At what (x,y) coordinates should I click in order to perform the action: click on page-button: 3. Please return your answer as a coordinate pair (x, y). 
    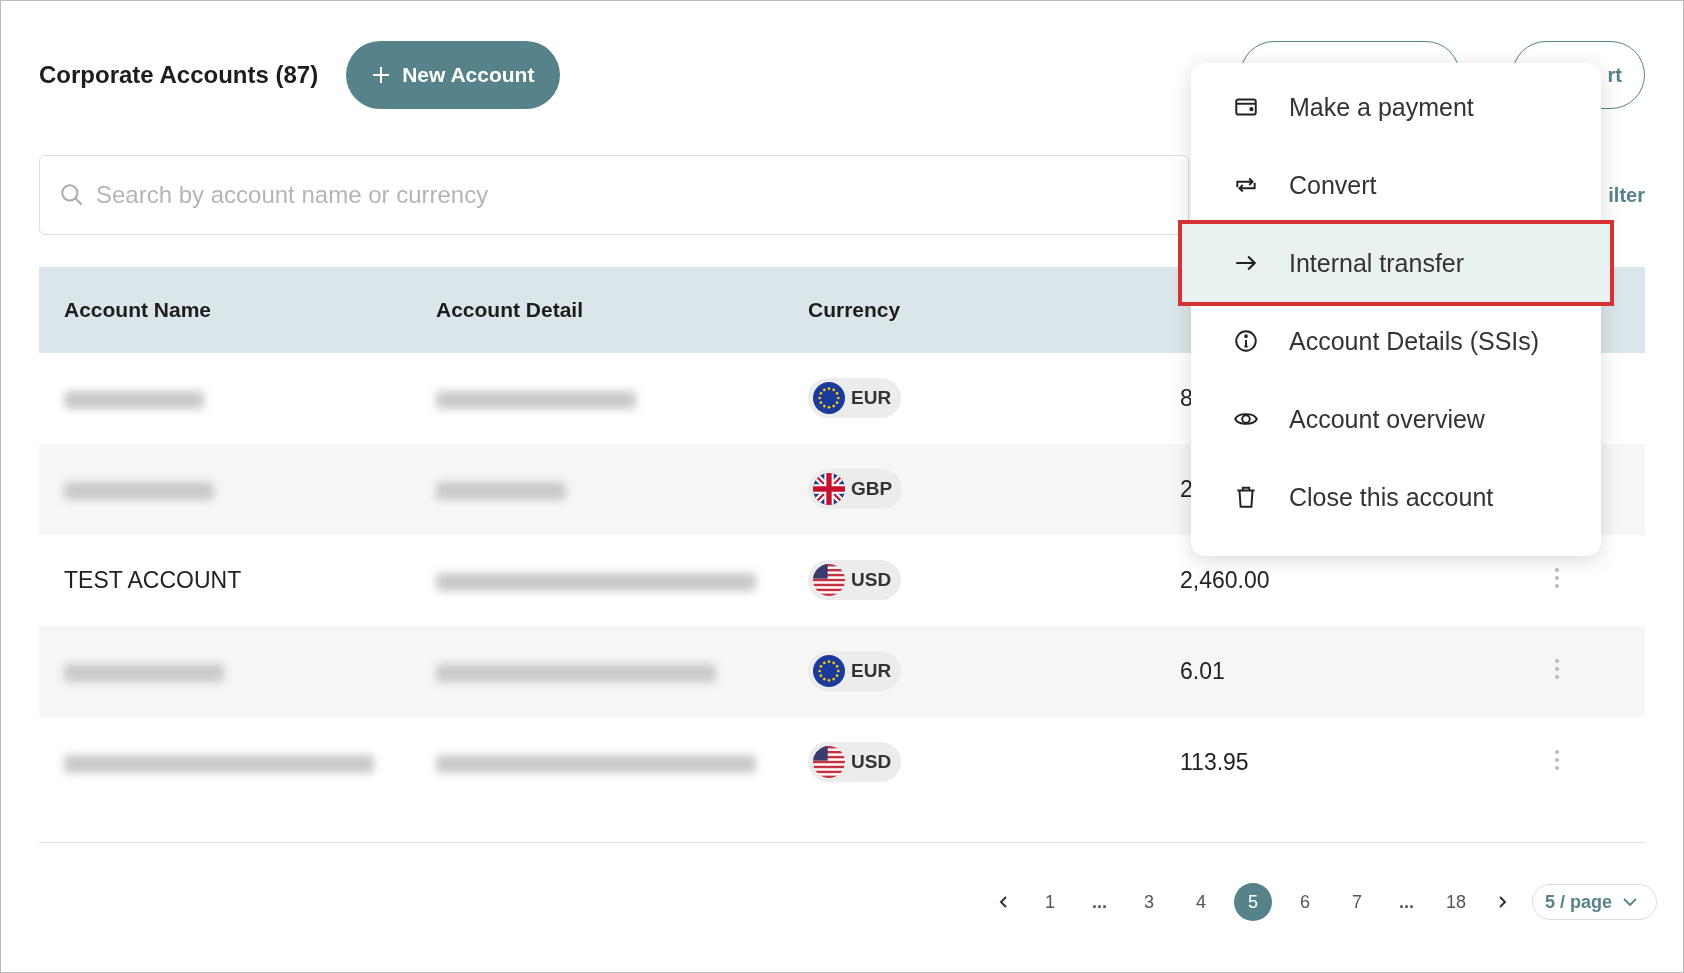
    Looking at the image, I should click on (1148, 902).